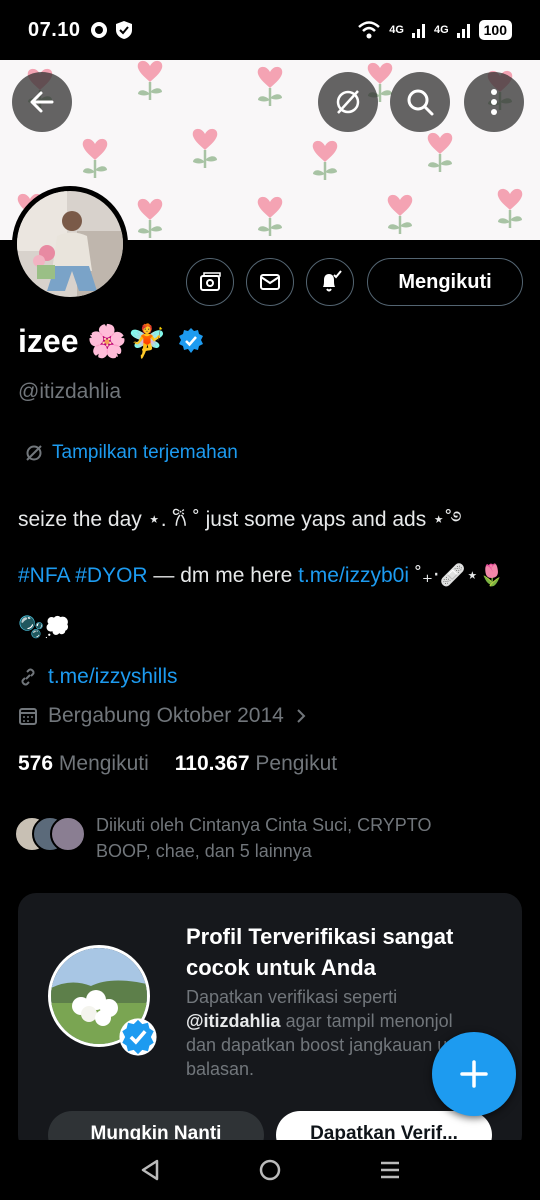  I want to click on search-button, so click(420, 102).